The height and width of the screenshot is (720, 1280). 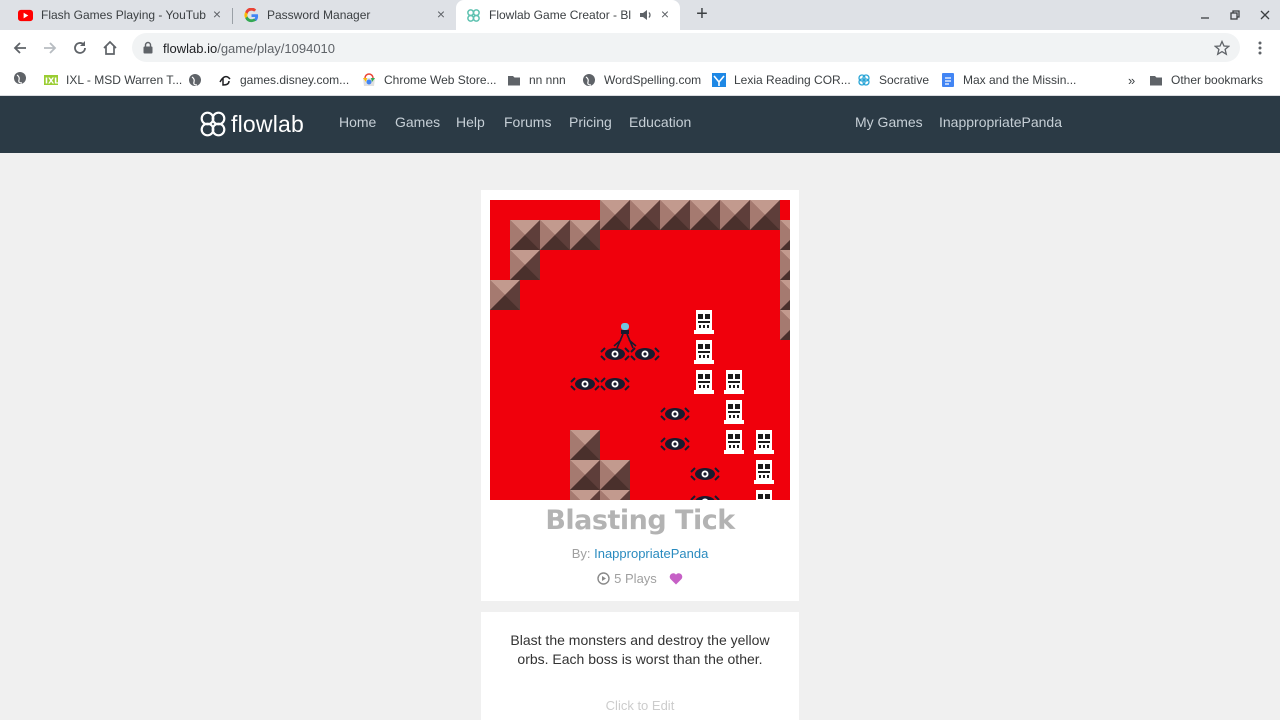 I want to click on bookmark-socrative: Socrative, so click(x=893, y=80).